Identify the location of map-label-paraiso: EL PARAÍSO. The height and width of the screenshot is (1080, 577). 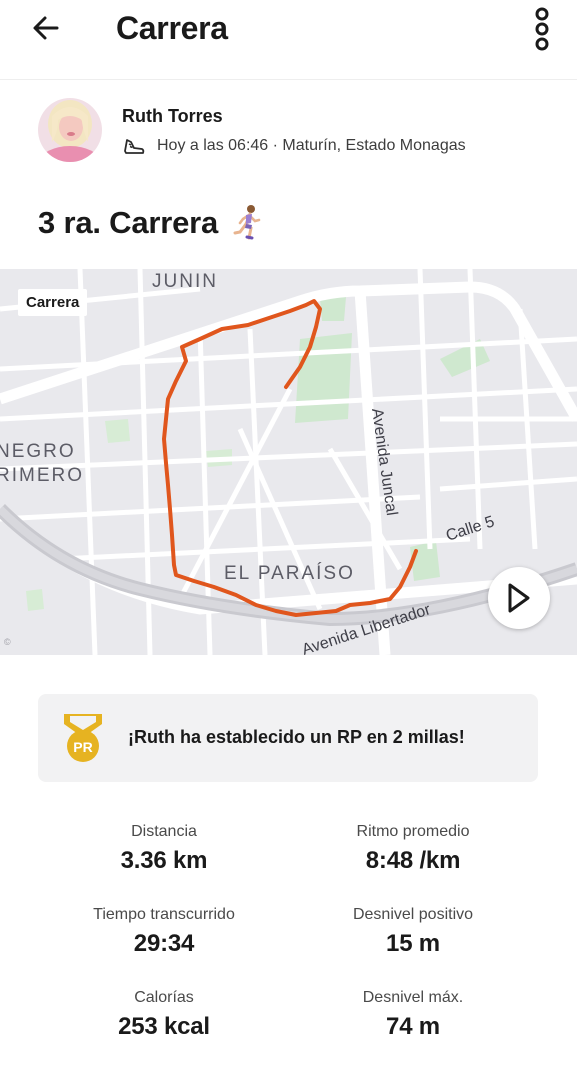
(289, 573).